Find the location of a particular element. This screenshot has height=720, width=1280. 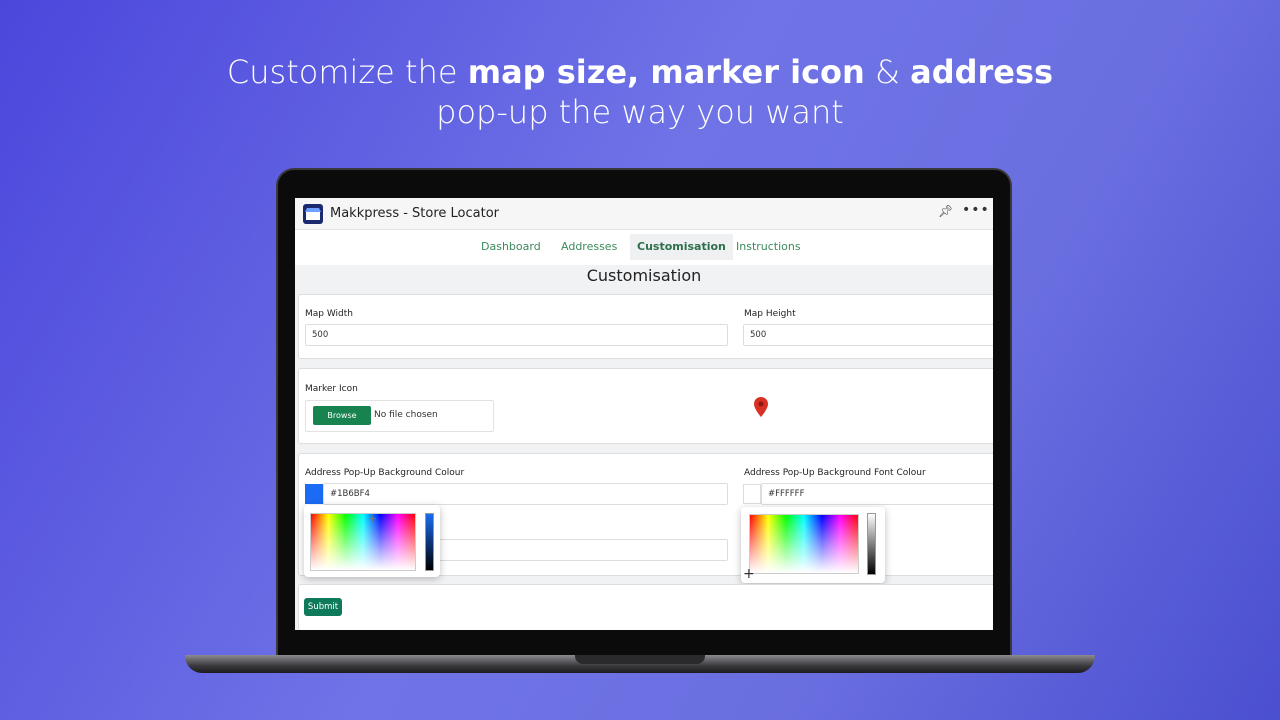

bg-colour-label: Address Pop-Up Background Colour is located at coordinates (385, 473).